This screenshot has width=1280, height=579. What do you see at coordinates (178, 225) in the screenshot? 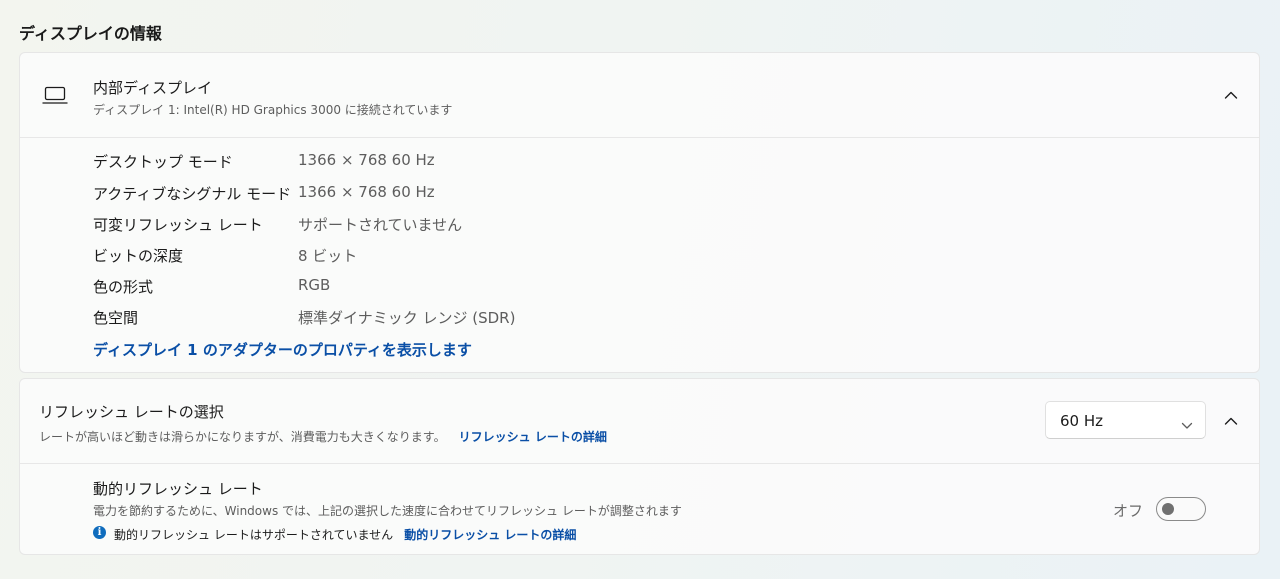
I see `property-label: 可変リフレッシュ レート` at bounding box center [178, 225].